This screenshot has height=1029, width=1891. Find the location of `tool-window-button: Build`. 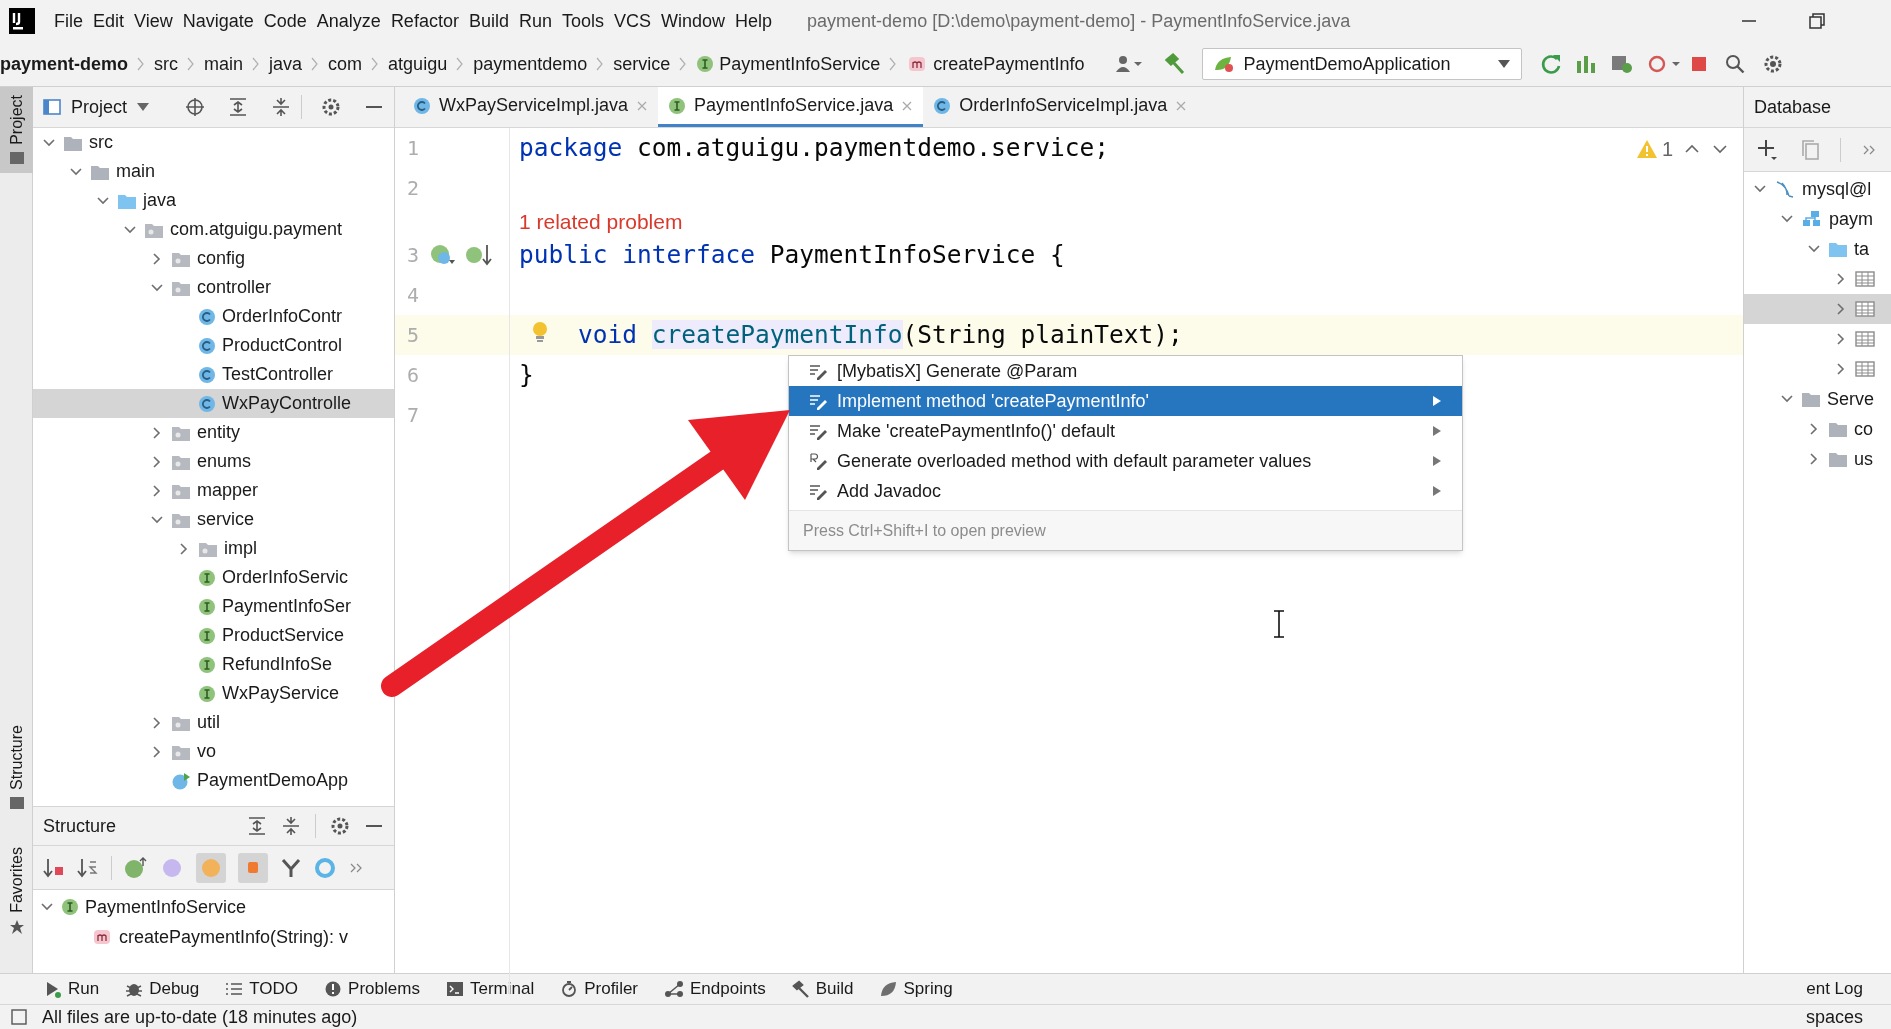

tool-window-button: Build is located at coordinates (822, 989).